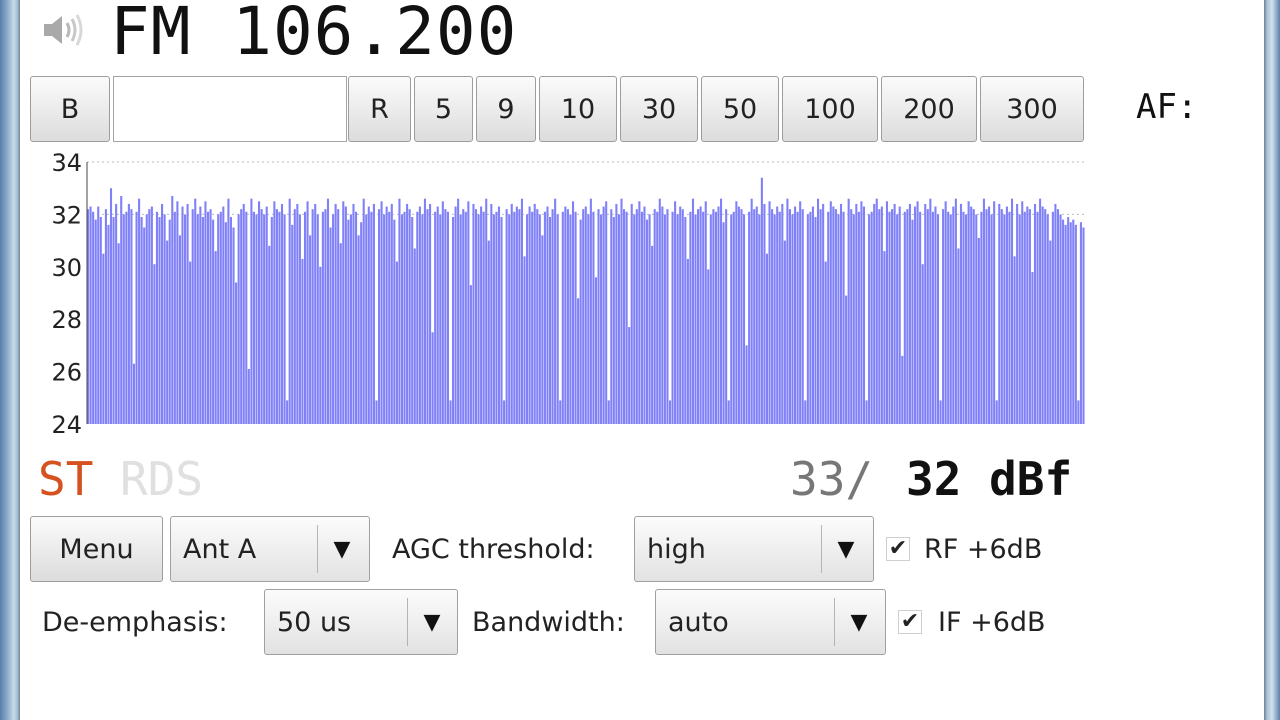 Image resolution: width=1280 pixels, height=720 pixels. What do you see at coordinates (70, 109) in the screenshot?
I see `band-button: B` at bounding box center [70, 109].